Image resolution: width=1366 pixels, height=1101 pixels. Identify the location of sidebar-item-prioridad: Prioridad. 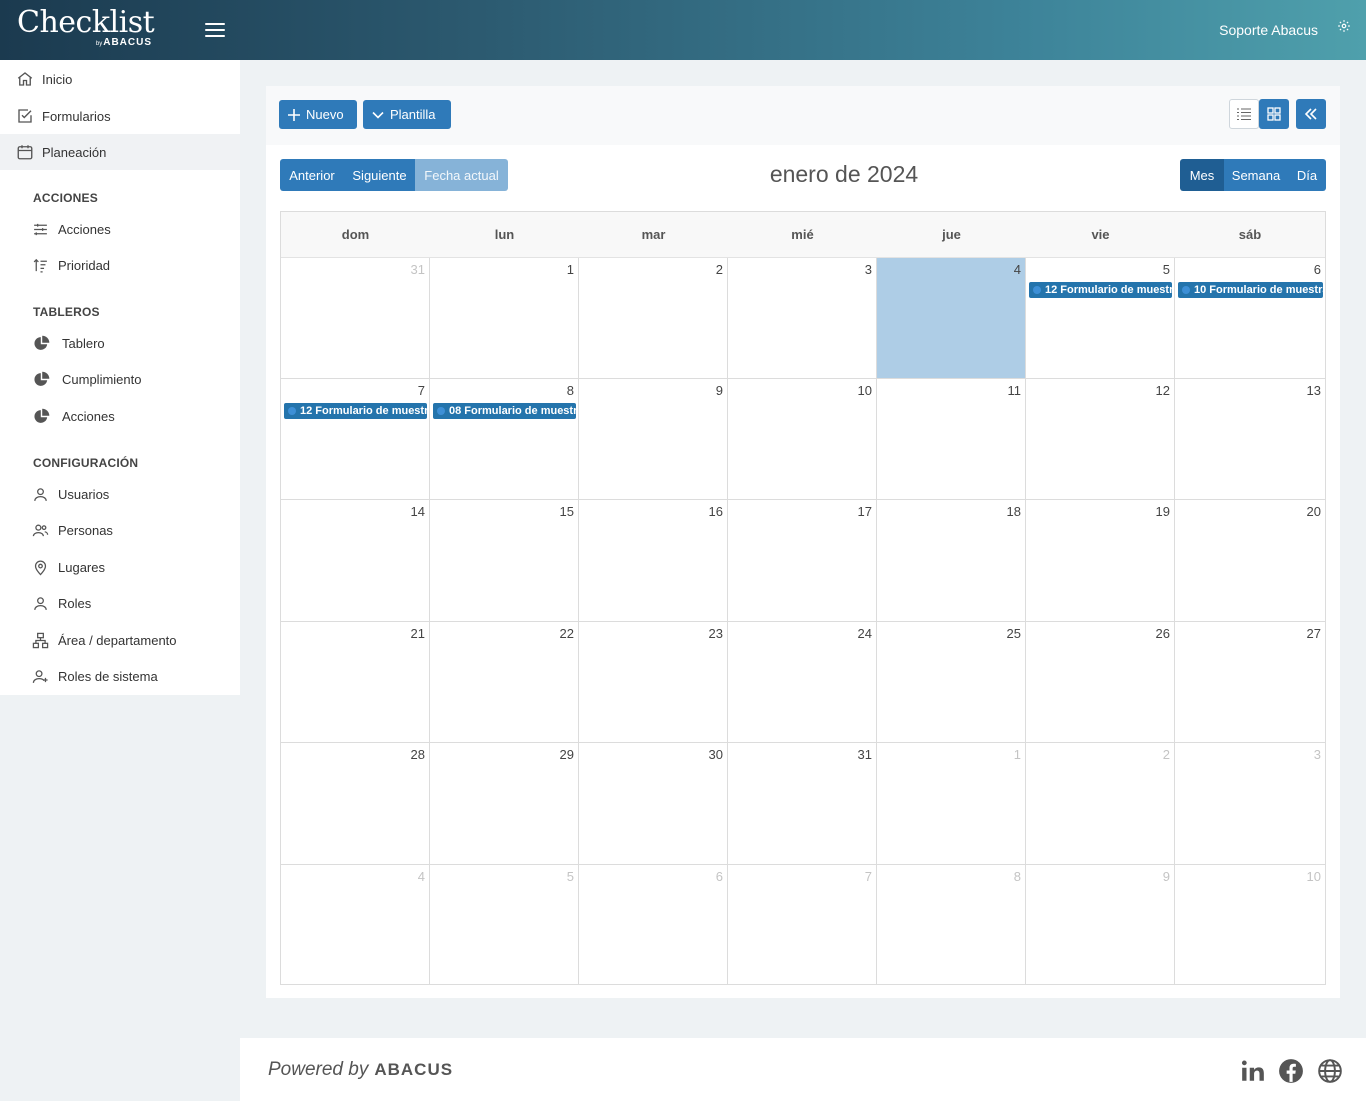
(120, 266).